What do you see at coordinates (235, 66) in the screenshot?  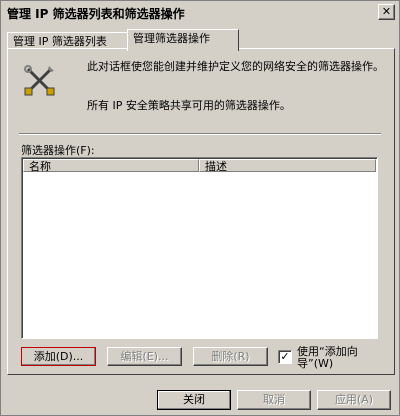 I see `panel-description: 此对话框使您能创建并维护定义您的网络安全的筛选器操作。` at bounding box center [235, 66].